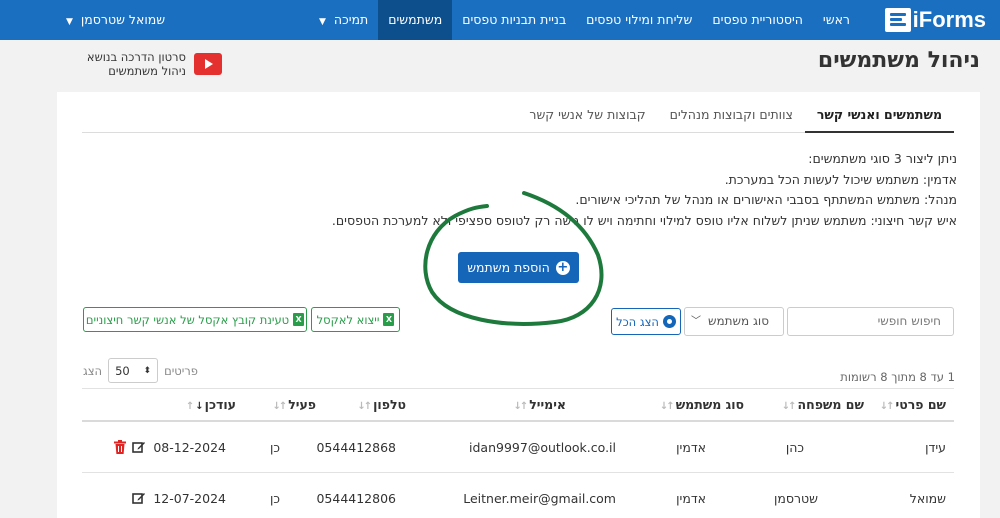  I want to click on nav-item-build-templates: בניית תבניות טפסים, so click(514, 20).